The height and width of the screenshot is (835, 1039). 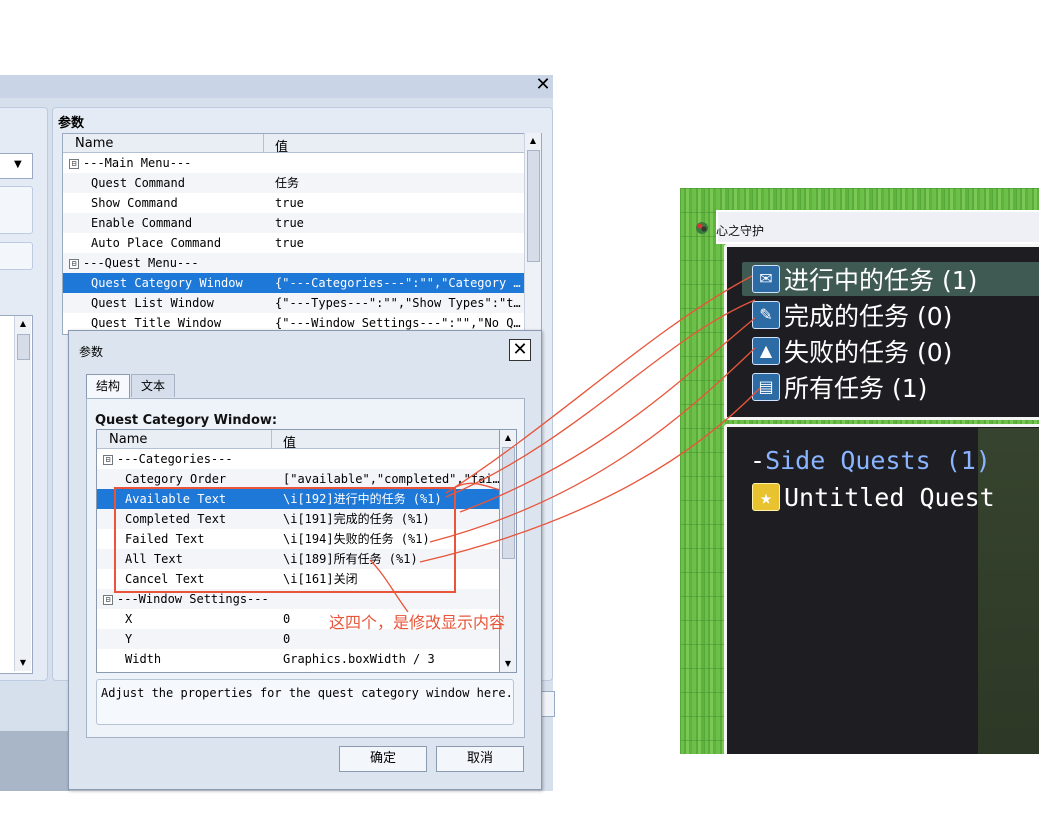 I want to click on book-icon: ▤, so click(x=766, y=387).